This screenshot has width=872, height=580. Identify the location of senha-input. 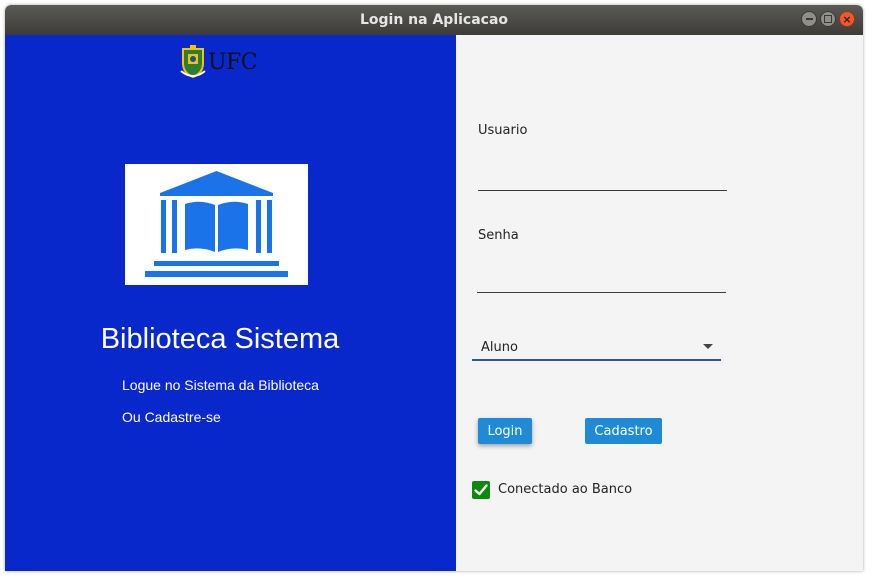
(601, 277).